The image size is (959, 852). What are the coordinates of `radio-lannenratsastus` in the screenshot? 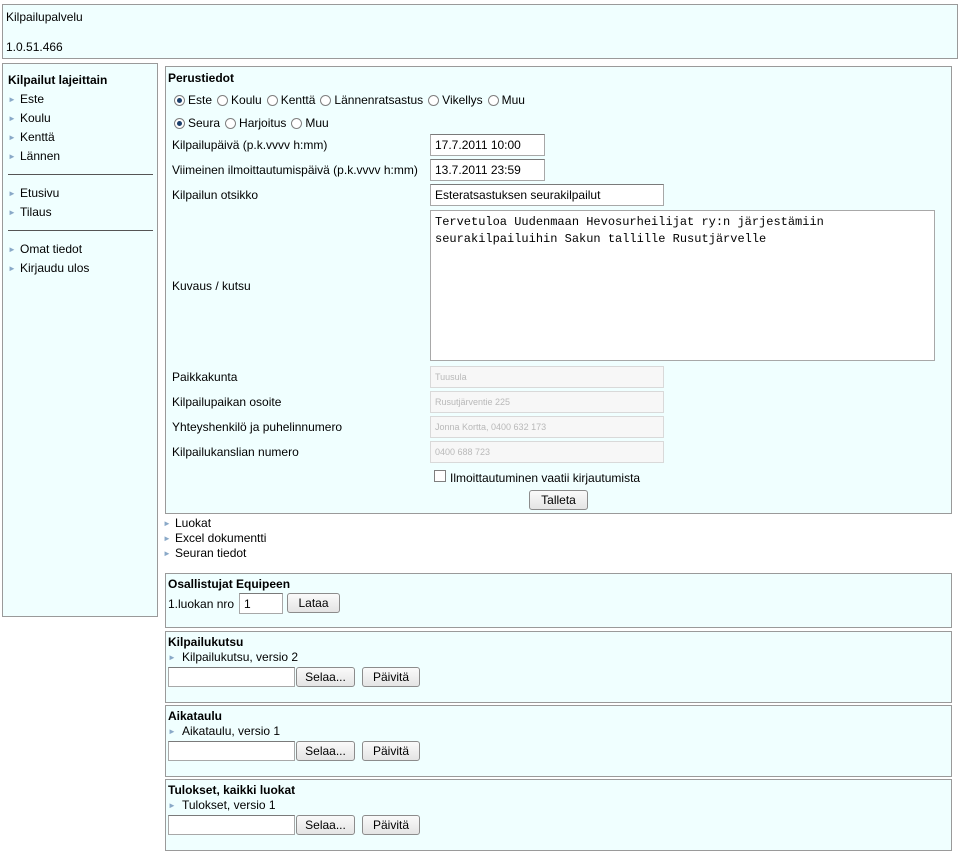 It's located at (326, 100).